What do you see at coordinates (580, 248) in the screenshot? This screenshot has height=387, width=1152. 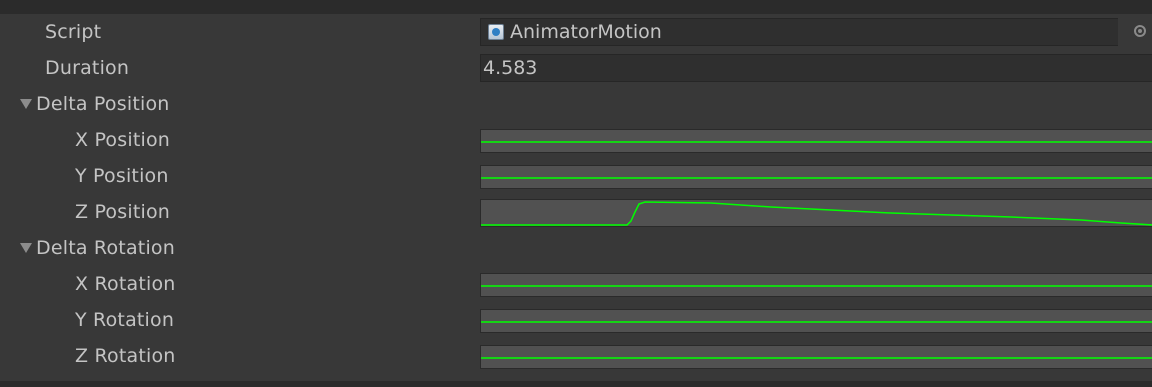 I see `delta-rotation-foldout: Delta Rotation` at bounding box center [580, 248].